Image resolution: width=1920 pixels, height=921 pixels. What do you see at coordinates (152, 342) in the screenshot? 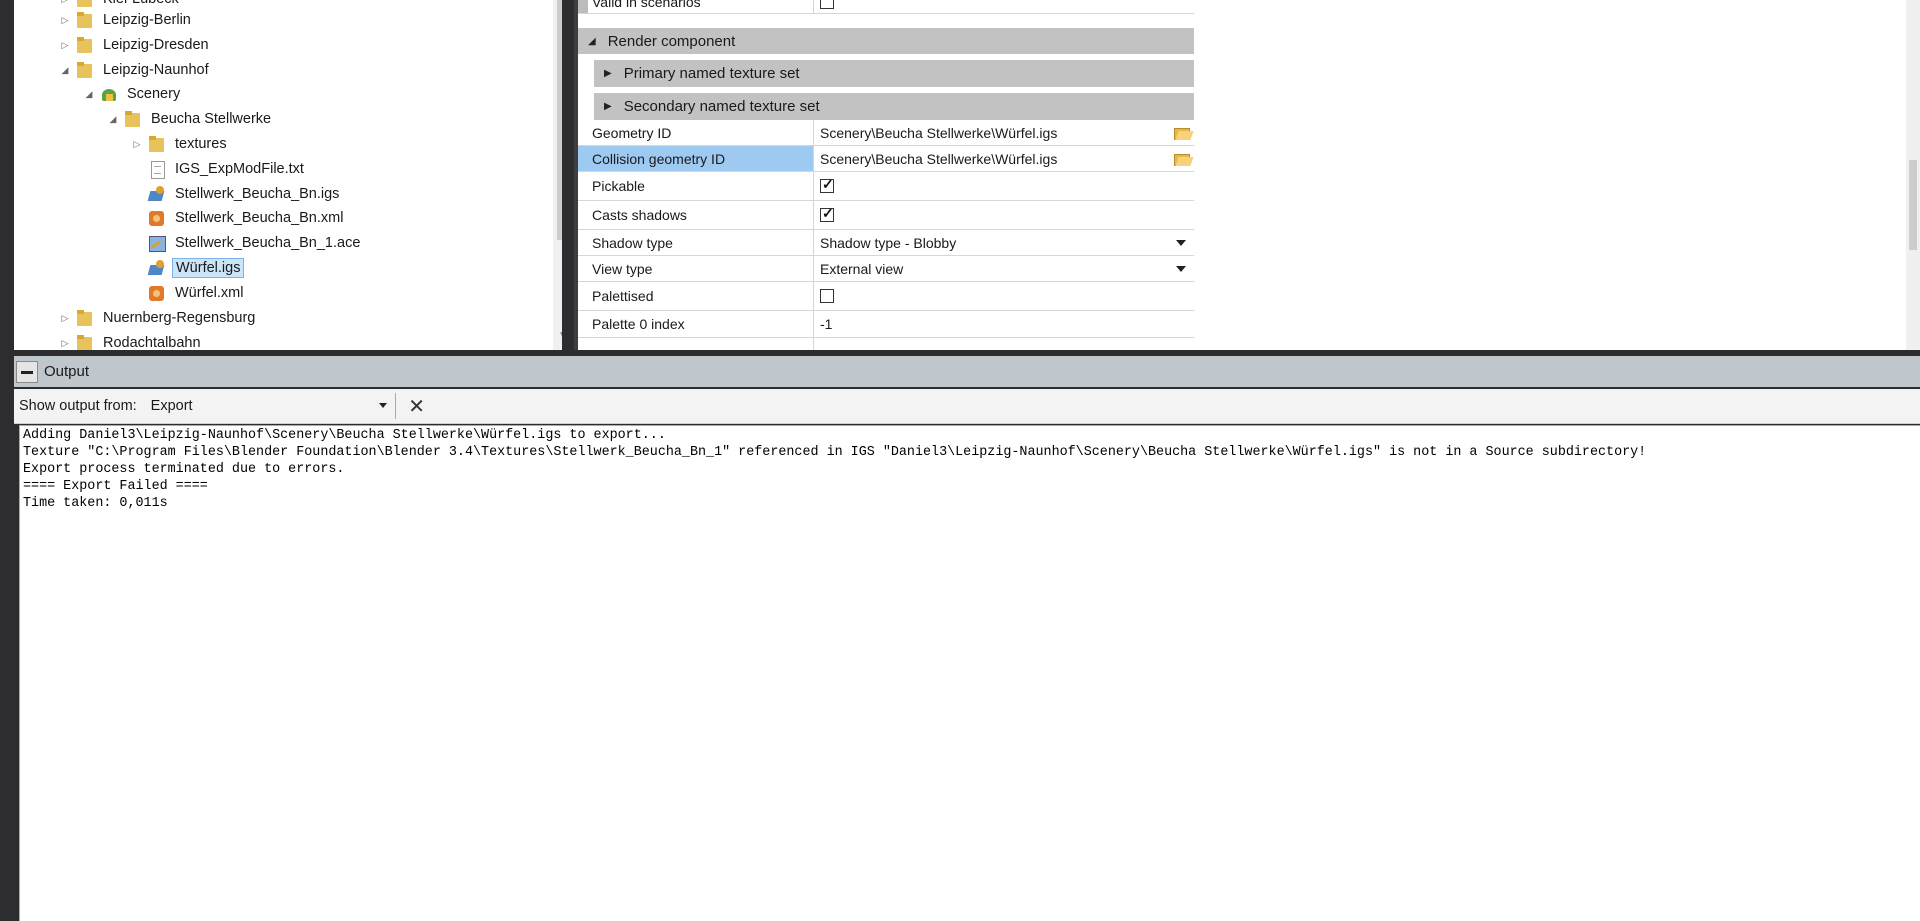
I see `tree-item-label: Rodachtalbahn` at bounding box center [152, 342].